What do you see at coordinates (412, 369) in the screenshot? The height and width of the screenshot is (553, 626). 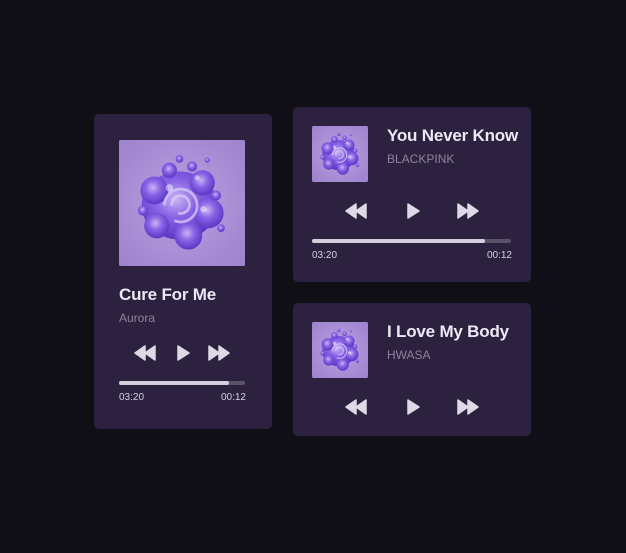 I see `music-player-card-i-love-my-body: I Love My Body HWASA` at bounding box center [412, 369].